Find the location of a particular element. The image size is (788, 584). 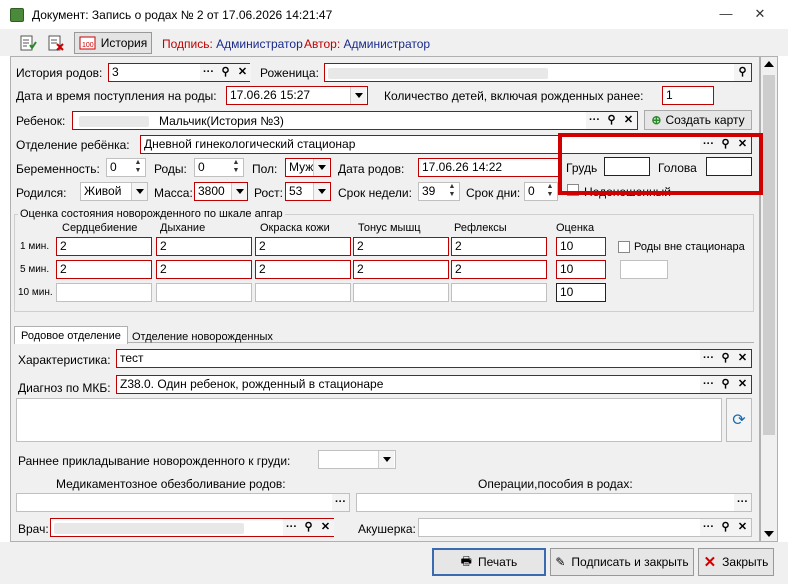

mkb-more-button: ··· is located at coordinates (708, 384).